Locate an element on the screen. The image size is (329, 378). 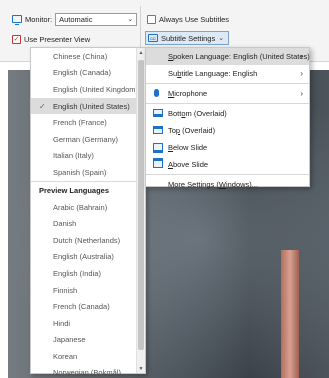
language-item: Dutch (Netherlands) is located at coordinates (88, 240).